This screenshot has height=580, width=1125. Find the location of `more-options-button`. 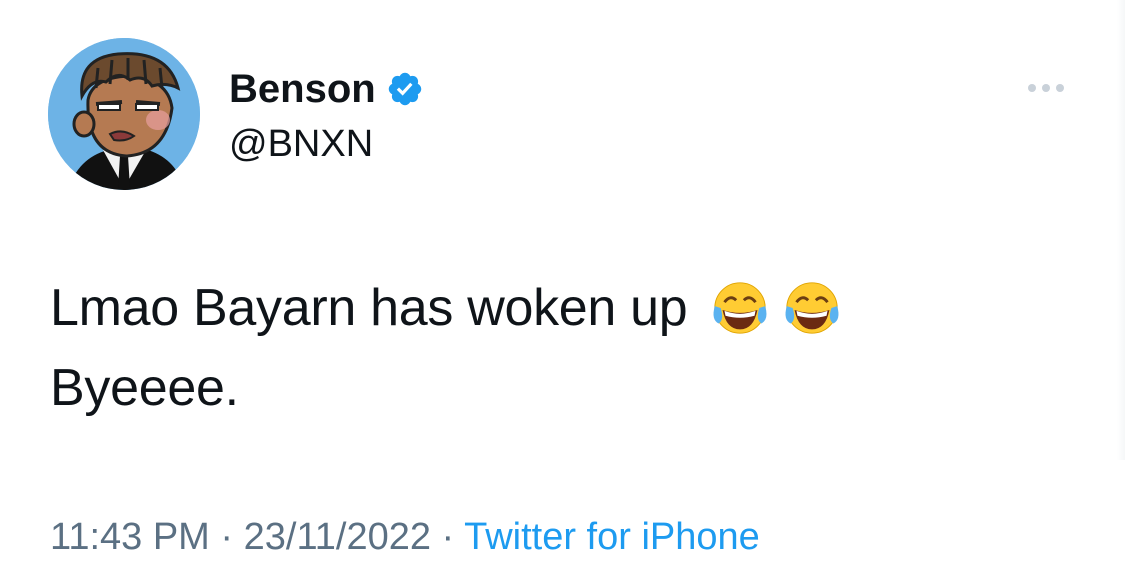

more-options-button is located at coordinates (1051, 88).